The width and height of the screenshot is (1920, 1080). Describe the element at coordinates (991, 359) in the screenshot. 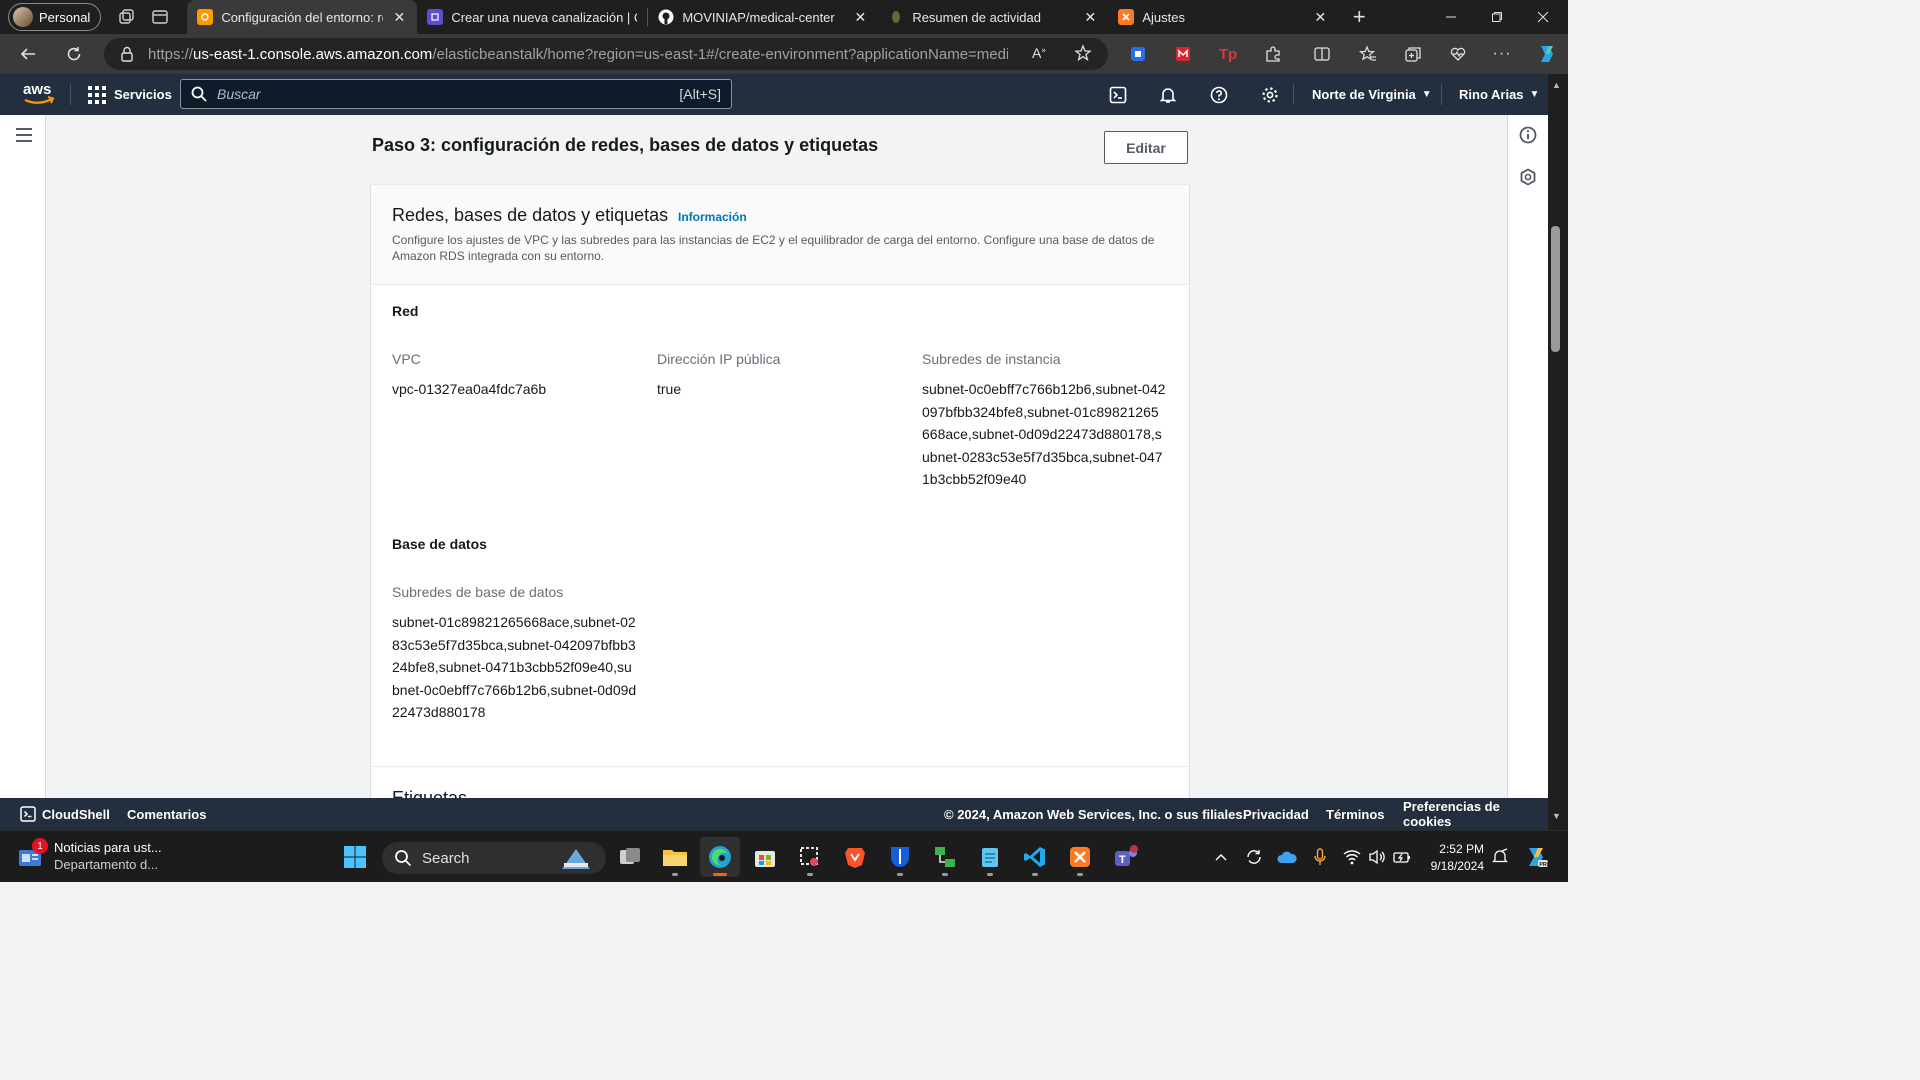

I see `instance-subnets-label: Subredes de instancia` at that location.